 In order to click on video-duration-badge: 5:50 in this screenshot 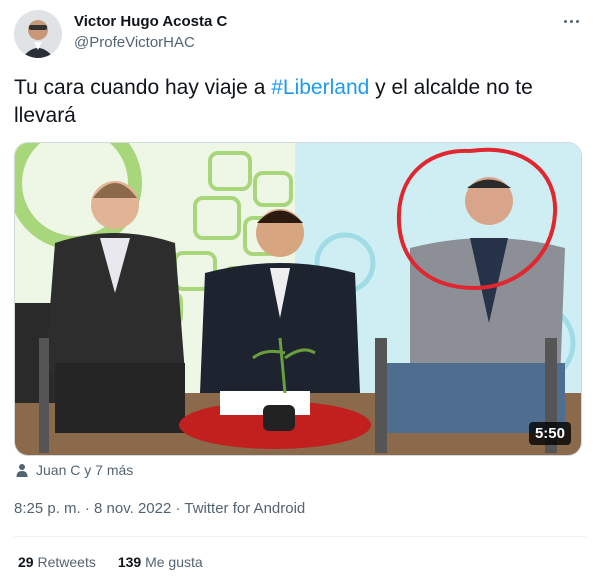, I will do `click(549, 433)`.